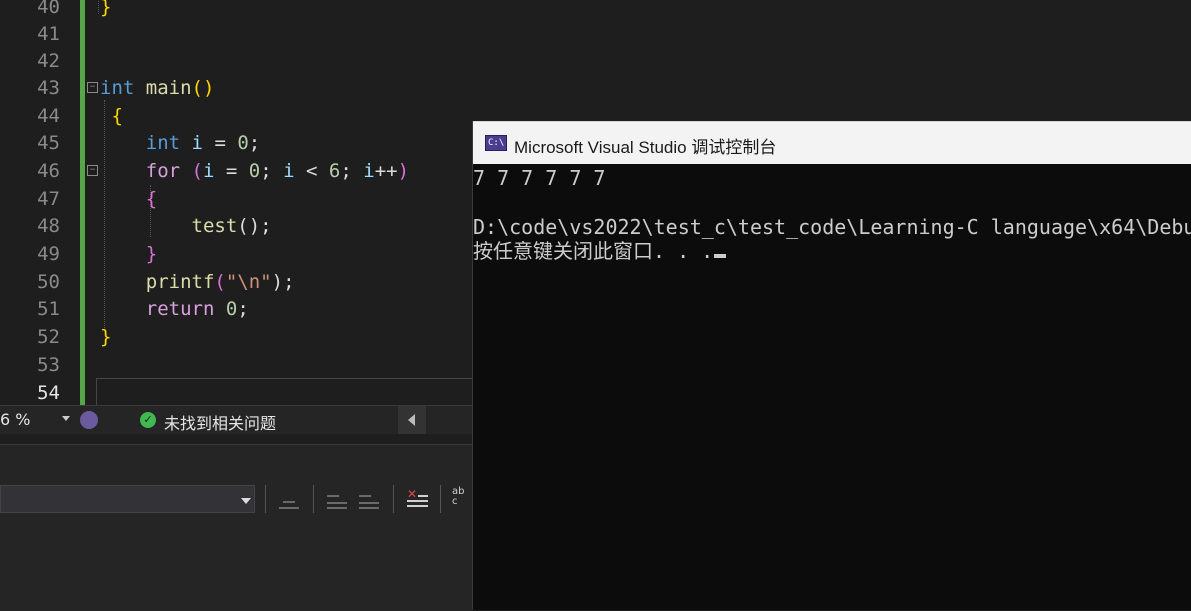 The height and width of the screenshot is (611, 1191). What do you see at coordinates (48, 309) in the screenshot?
I see `line-number: 51` at bounding box center [48, 309].